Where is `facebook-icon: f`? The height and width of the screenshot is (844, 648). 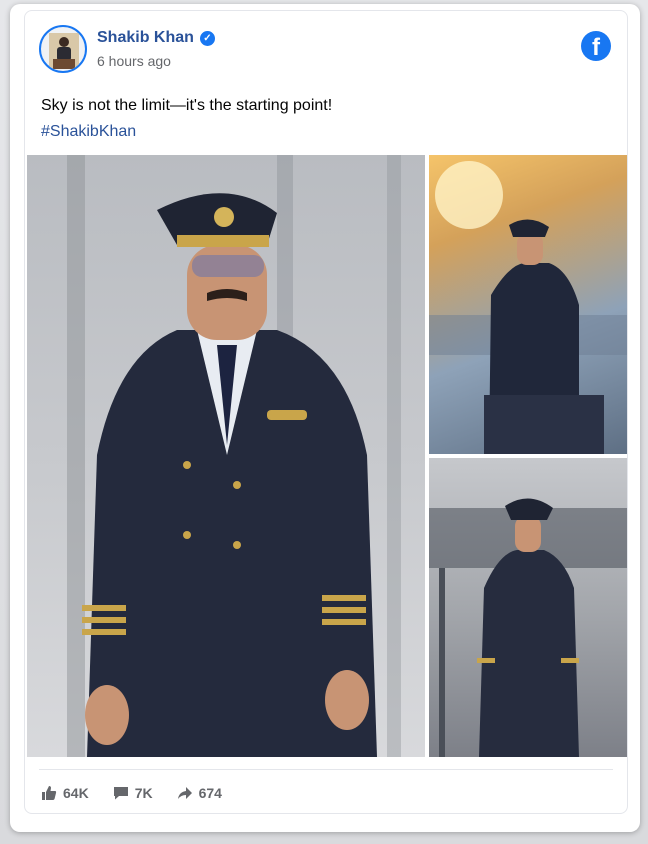 facebook-icon: f is located at coordinates (596, 46).